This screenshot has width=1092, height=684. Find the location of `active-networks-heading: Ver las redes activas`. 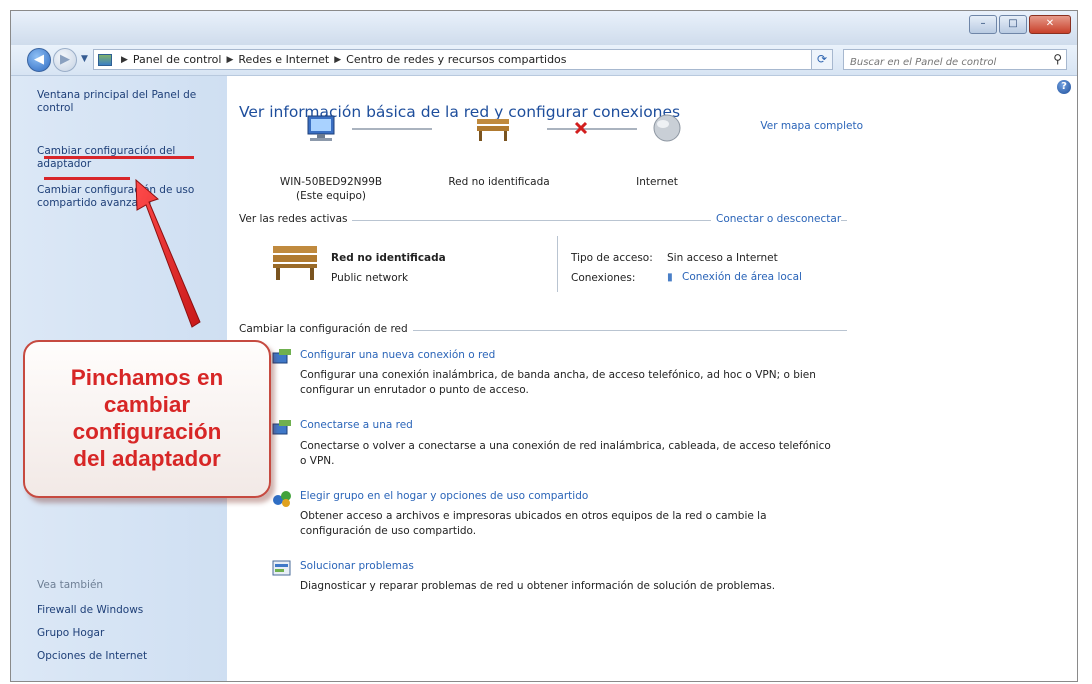

active-networks-heading: Ver las redes activas is located at coordinates (296, 219).